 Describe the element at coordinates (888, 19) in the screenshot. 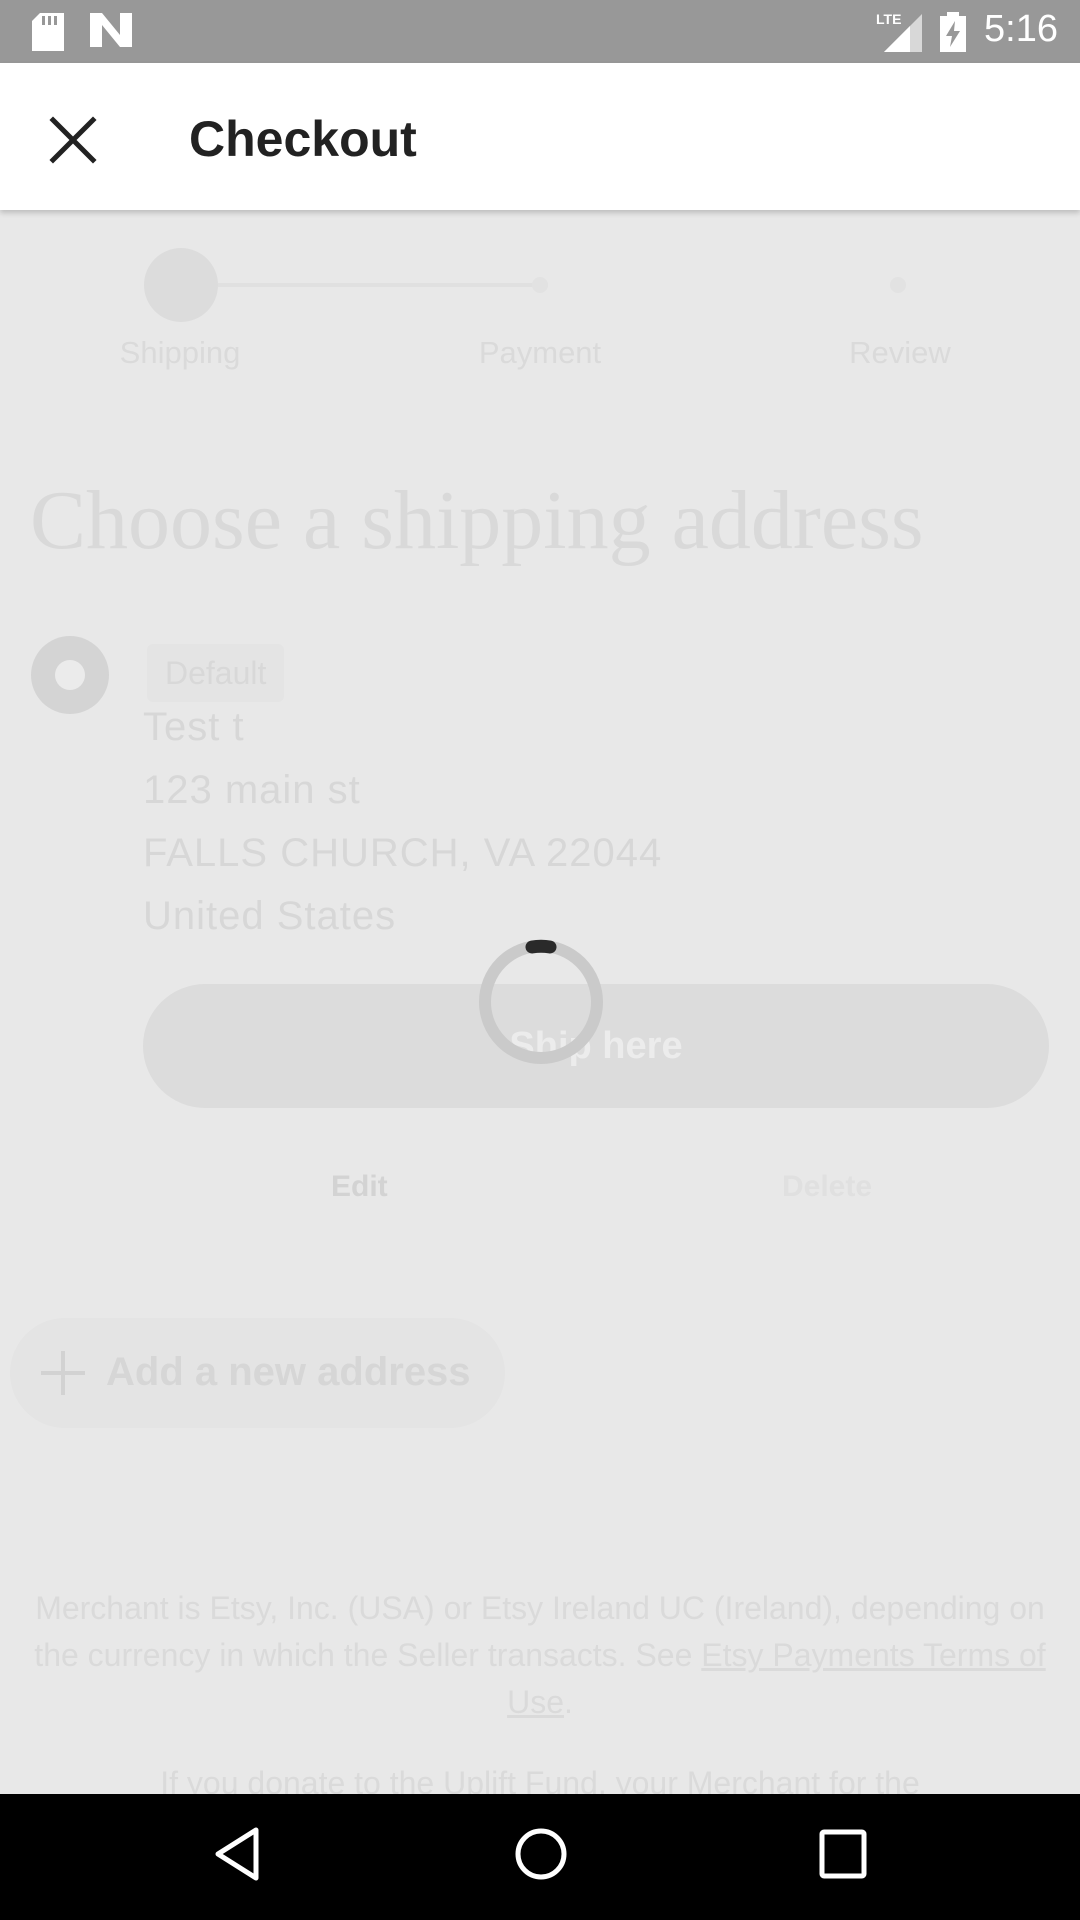

I see `svg-text: LTE` at that location.